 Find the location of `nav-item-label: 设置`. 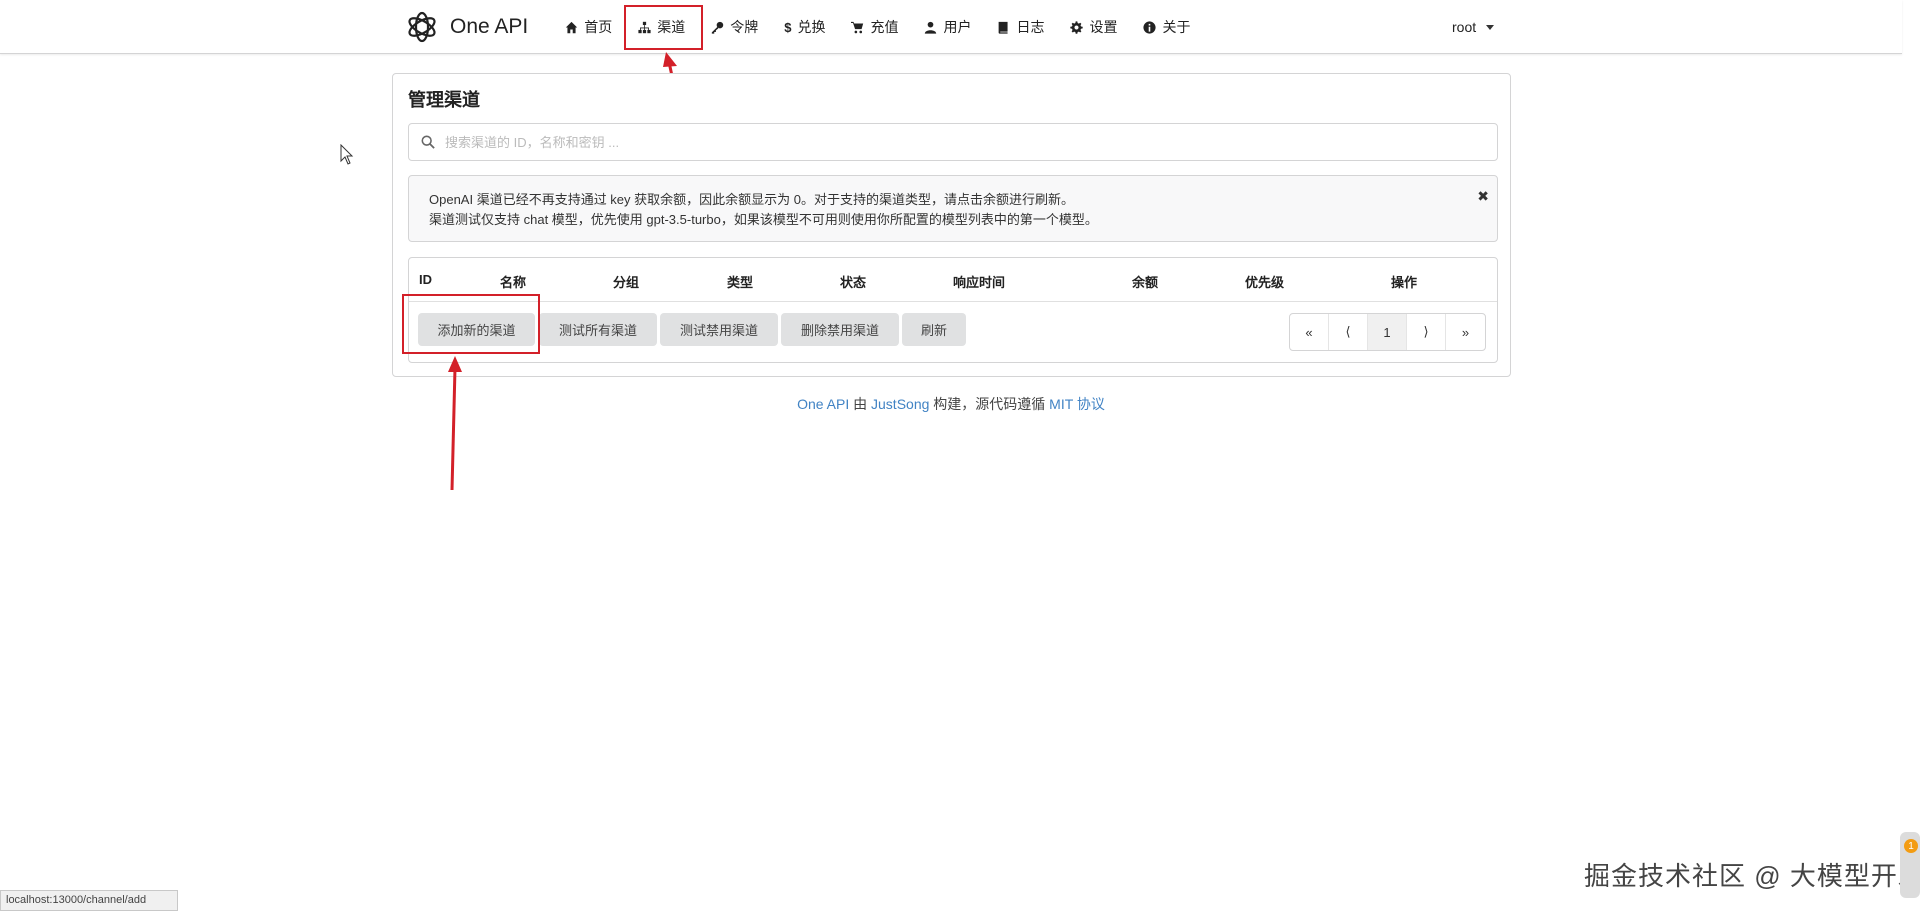

nav-item-label: 设置 is located at coordinates (1103, 27).